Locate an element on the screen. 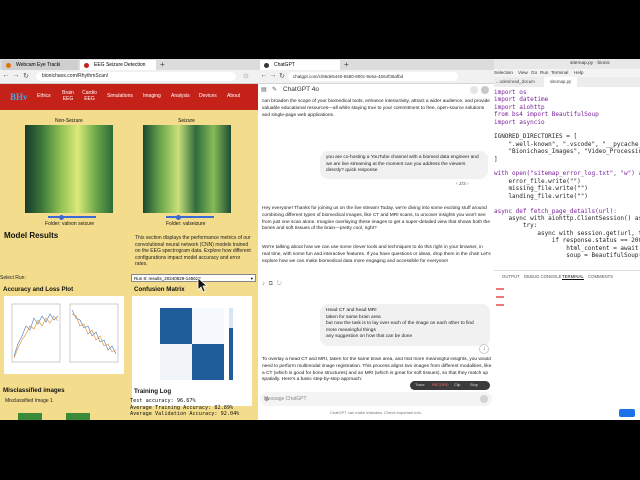 This screenshot has height=480, width=640. message-actions: ♪ ⧉ ↻ is located at coordinates (272, 284).